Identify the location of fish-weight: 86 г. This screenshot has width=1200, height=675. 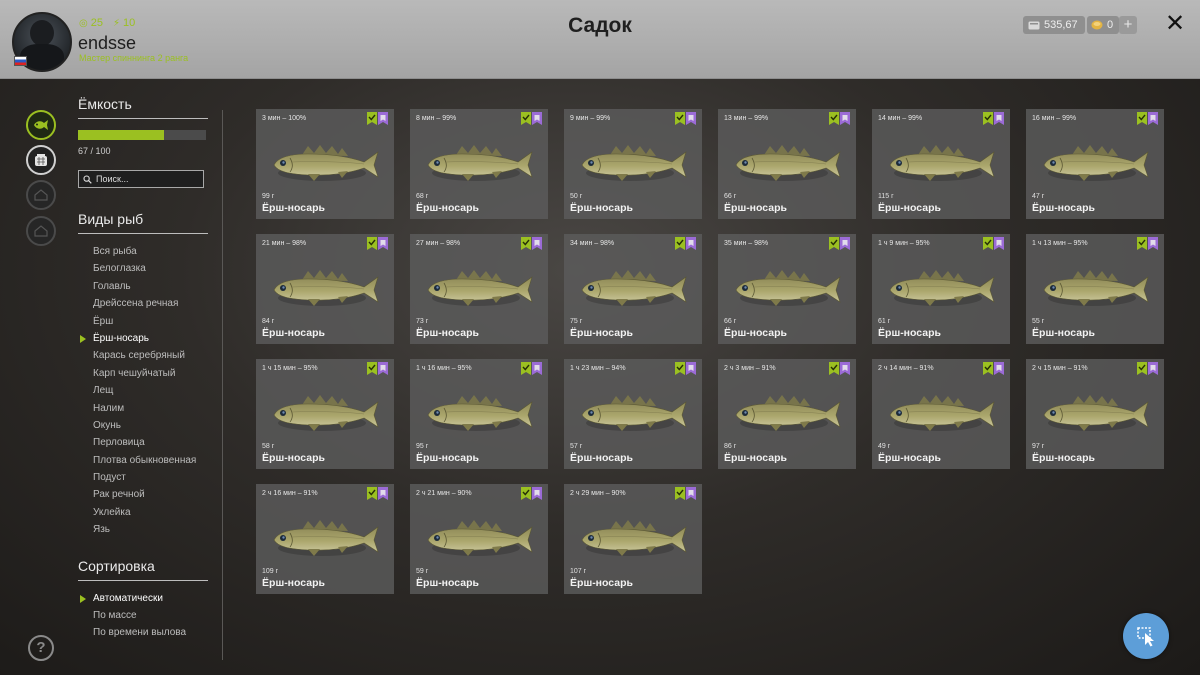
(730, 446).